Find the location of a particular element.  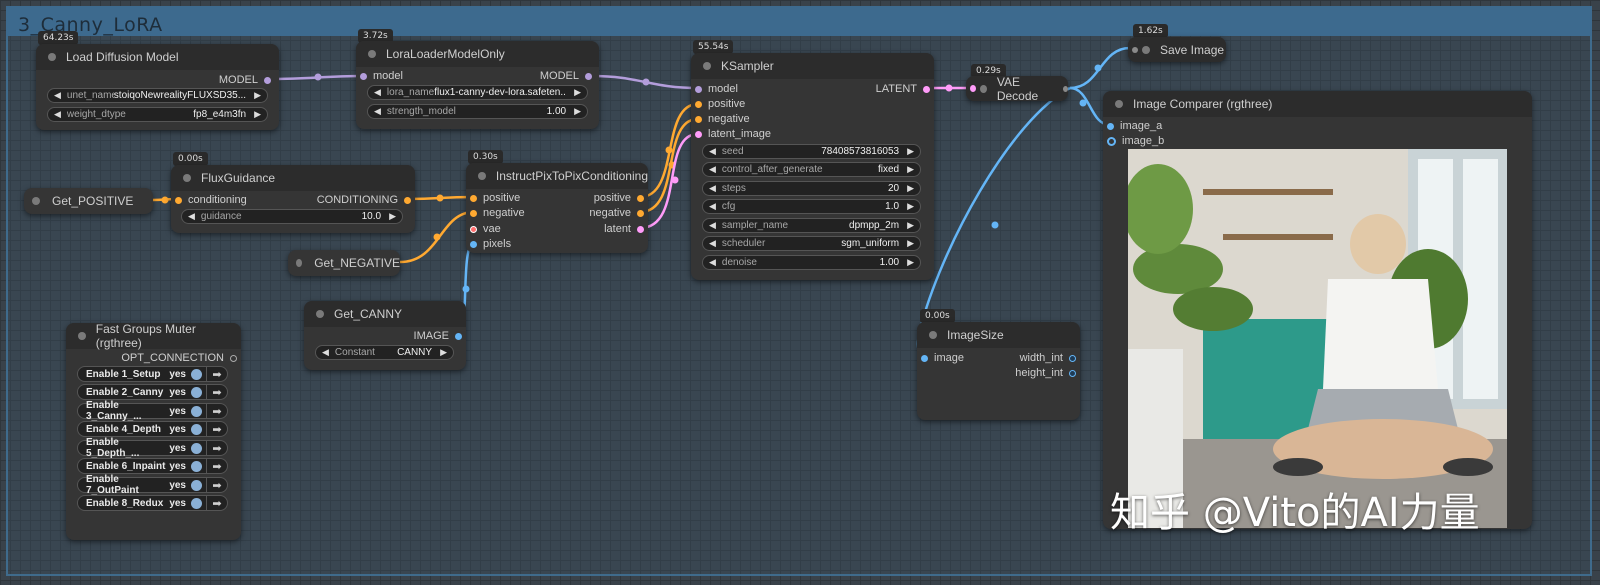

denoise-widget: ◀ denoise 1.00 ▶ is located at coordinates (811, 262).